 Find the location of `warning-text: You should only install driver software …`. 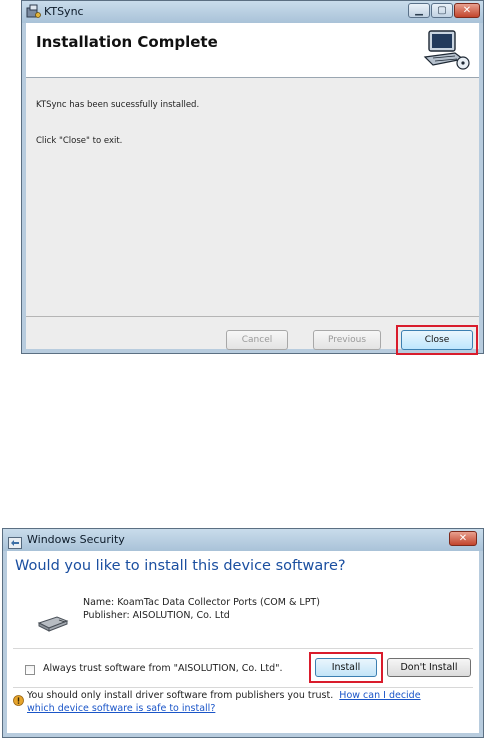

warning-text: You should only install driver software … is located at coordinates (180, 695).